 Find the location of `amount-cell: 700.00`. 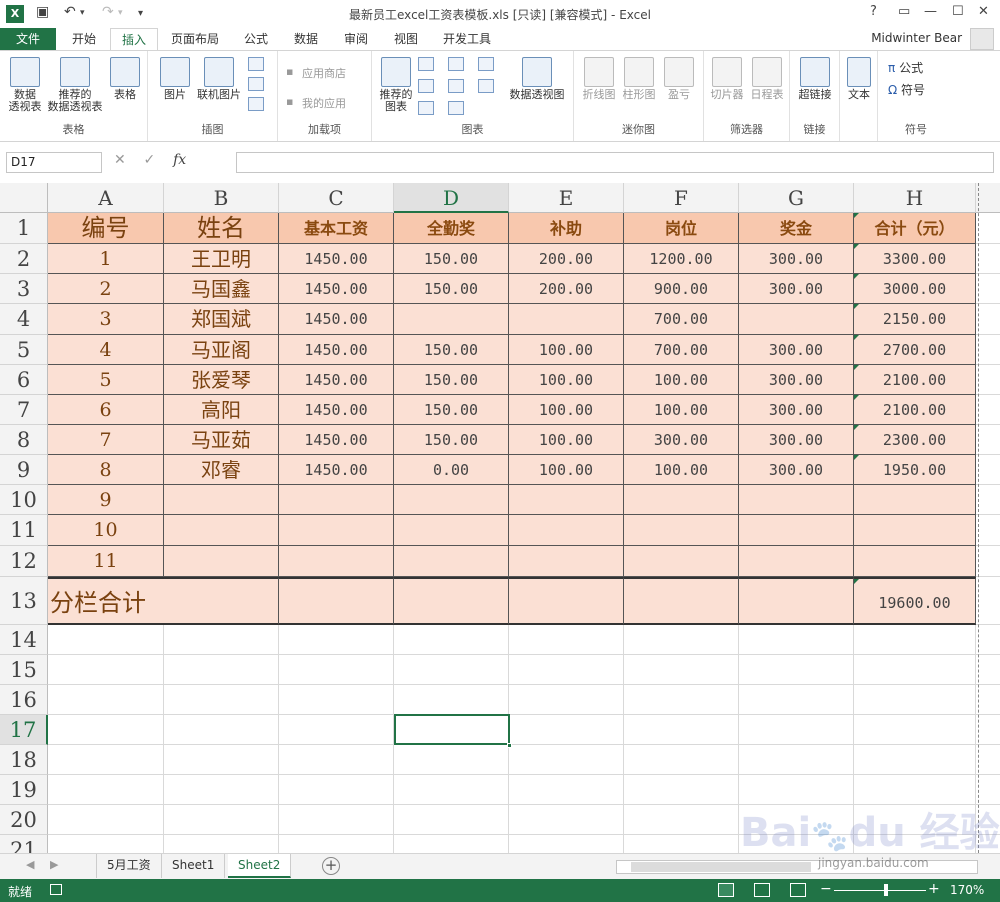

amount-cell: 700.00 is located at coordinates (681, 319).